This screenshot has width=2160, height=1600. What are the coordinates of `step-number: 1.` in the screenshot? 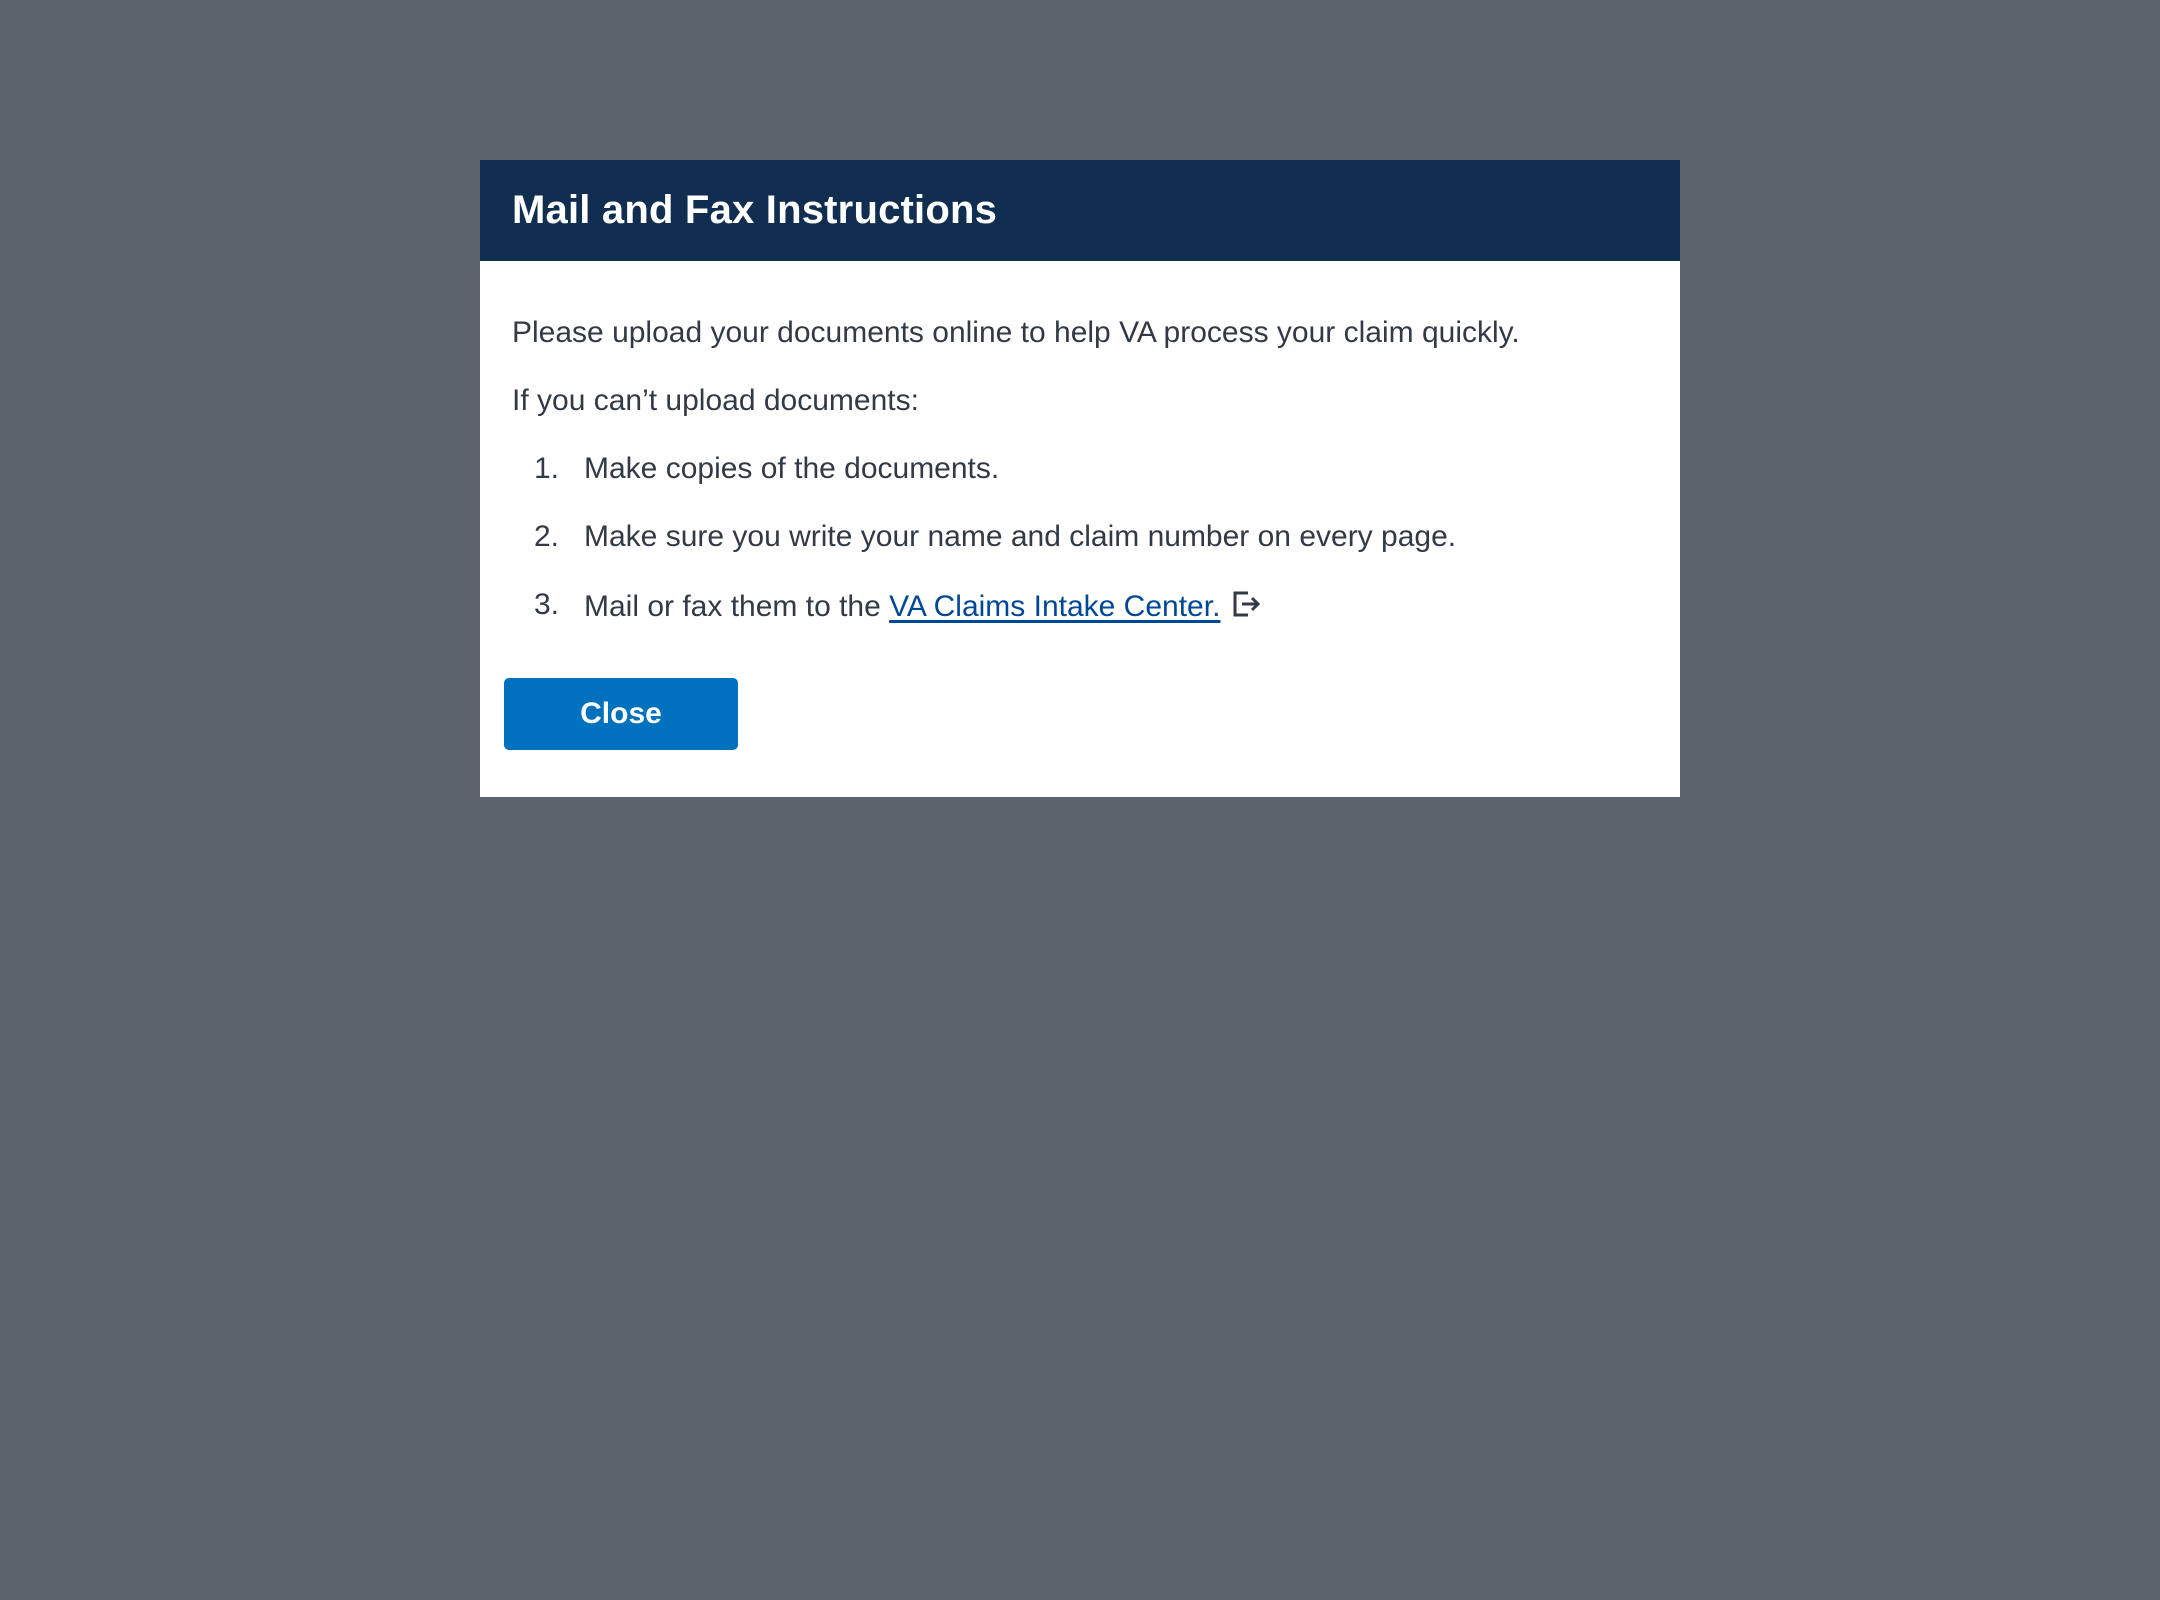 It's located at (547, 468).